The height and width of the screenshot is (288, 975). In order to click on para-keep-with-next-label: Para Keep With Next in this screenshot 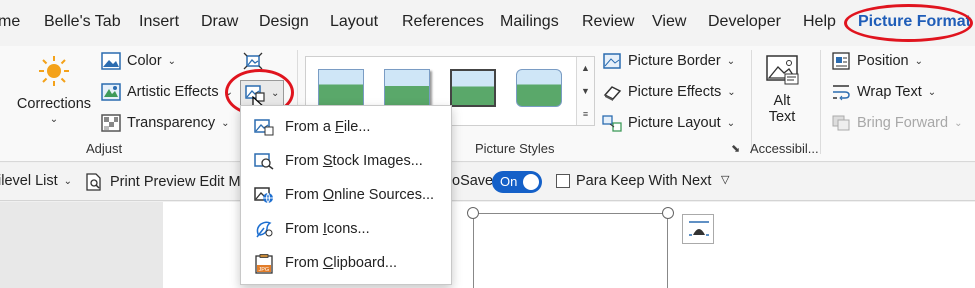, I will do `click(644, 181)`.